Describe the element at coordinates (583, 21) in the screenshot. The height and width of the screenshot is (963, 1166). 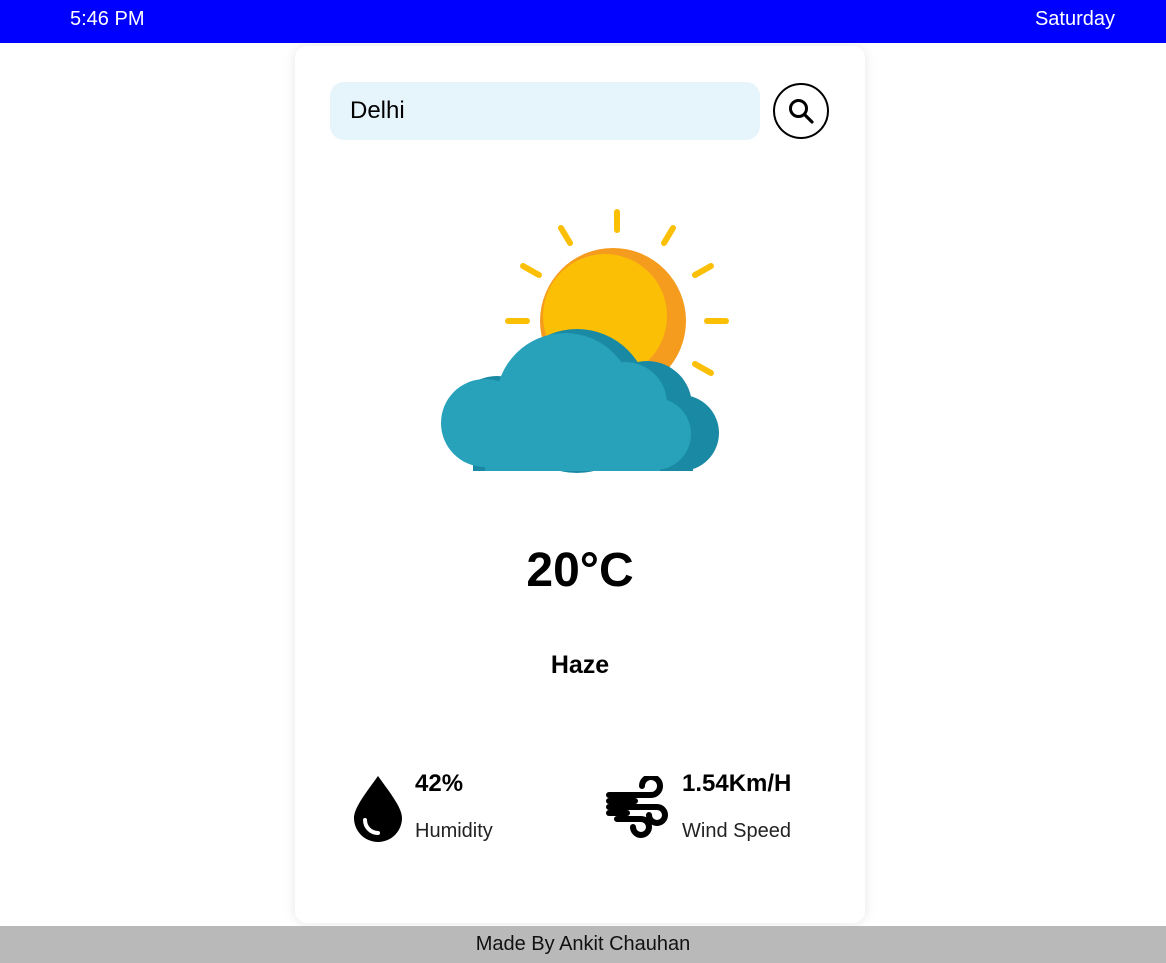
I see `top-status-bar: 5:46 PM Saturday` at that location.